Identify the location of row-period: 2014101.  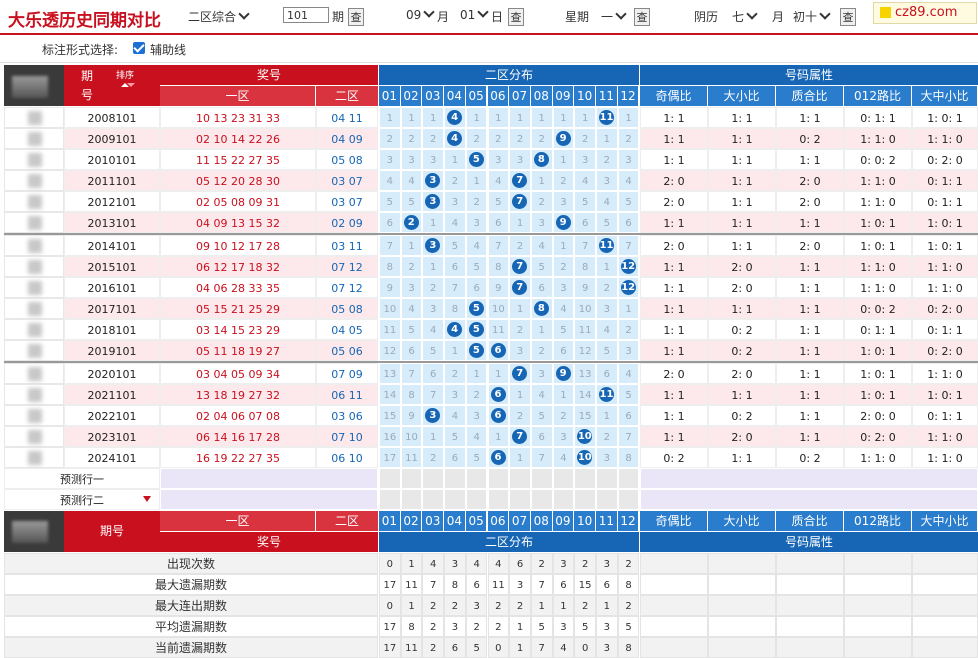
(112, 245).